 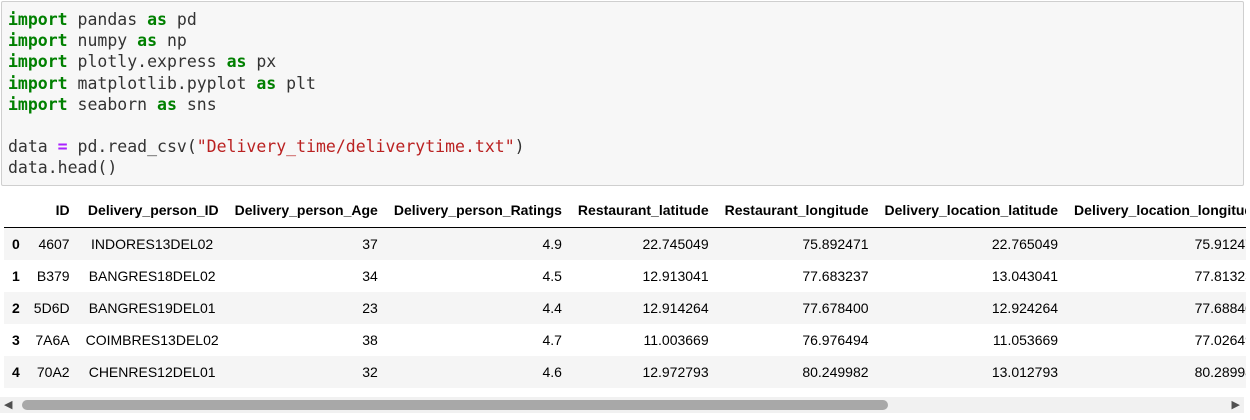 What do you see at coordinates (152, 340) in the screenshot?
I see `table-cell: COIMBRES13DEL02` at bounding box center [152, 340].